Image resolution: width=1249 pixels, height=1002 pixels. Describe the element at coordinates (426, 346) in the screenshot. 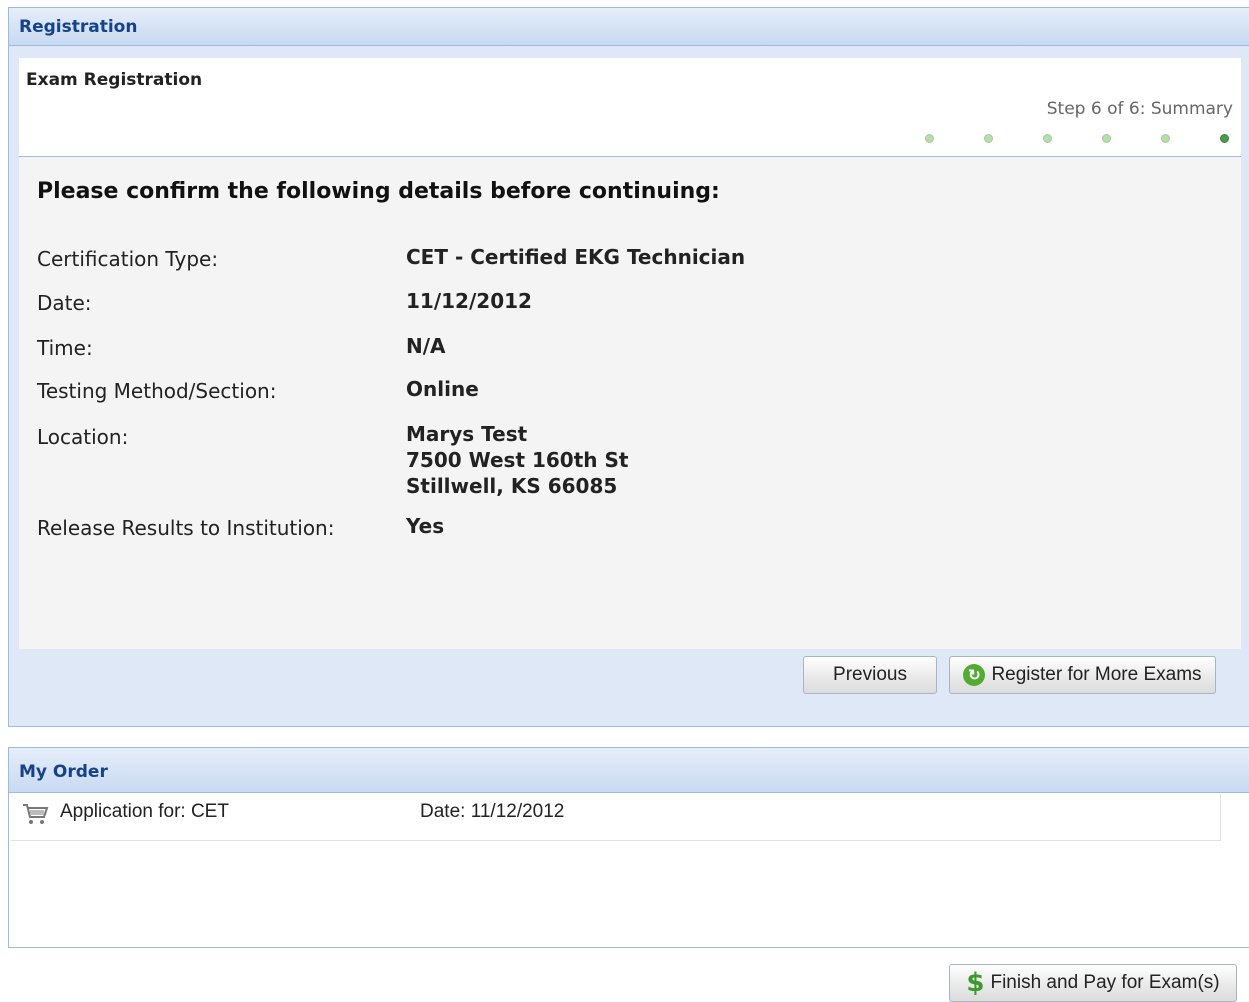

I see `time-value: N/A` at that location.